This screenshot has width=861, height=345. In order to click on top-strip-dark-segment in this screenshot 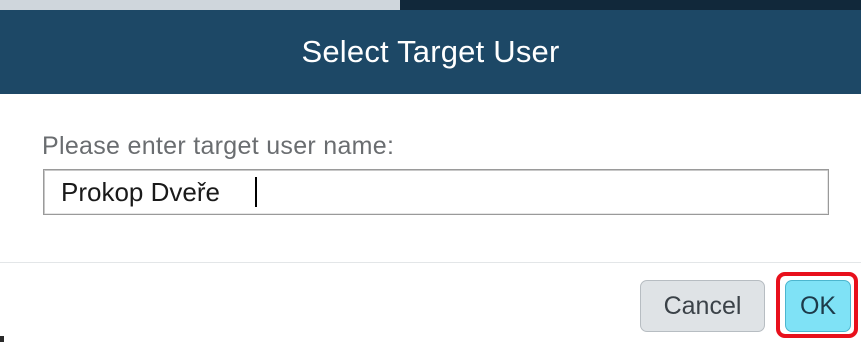, I will do `click(630, 5)`.